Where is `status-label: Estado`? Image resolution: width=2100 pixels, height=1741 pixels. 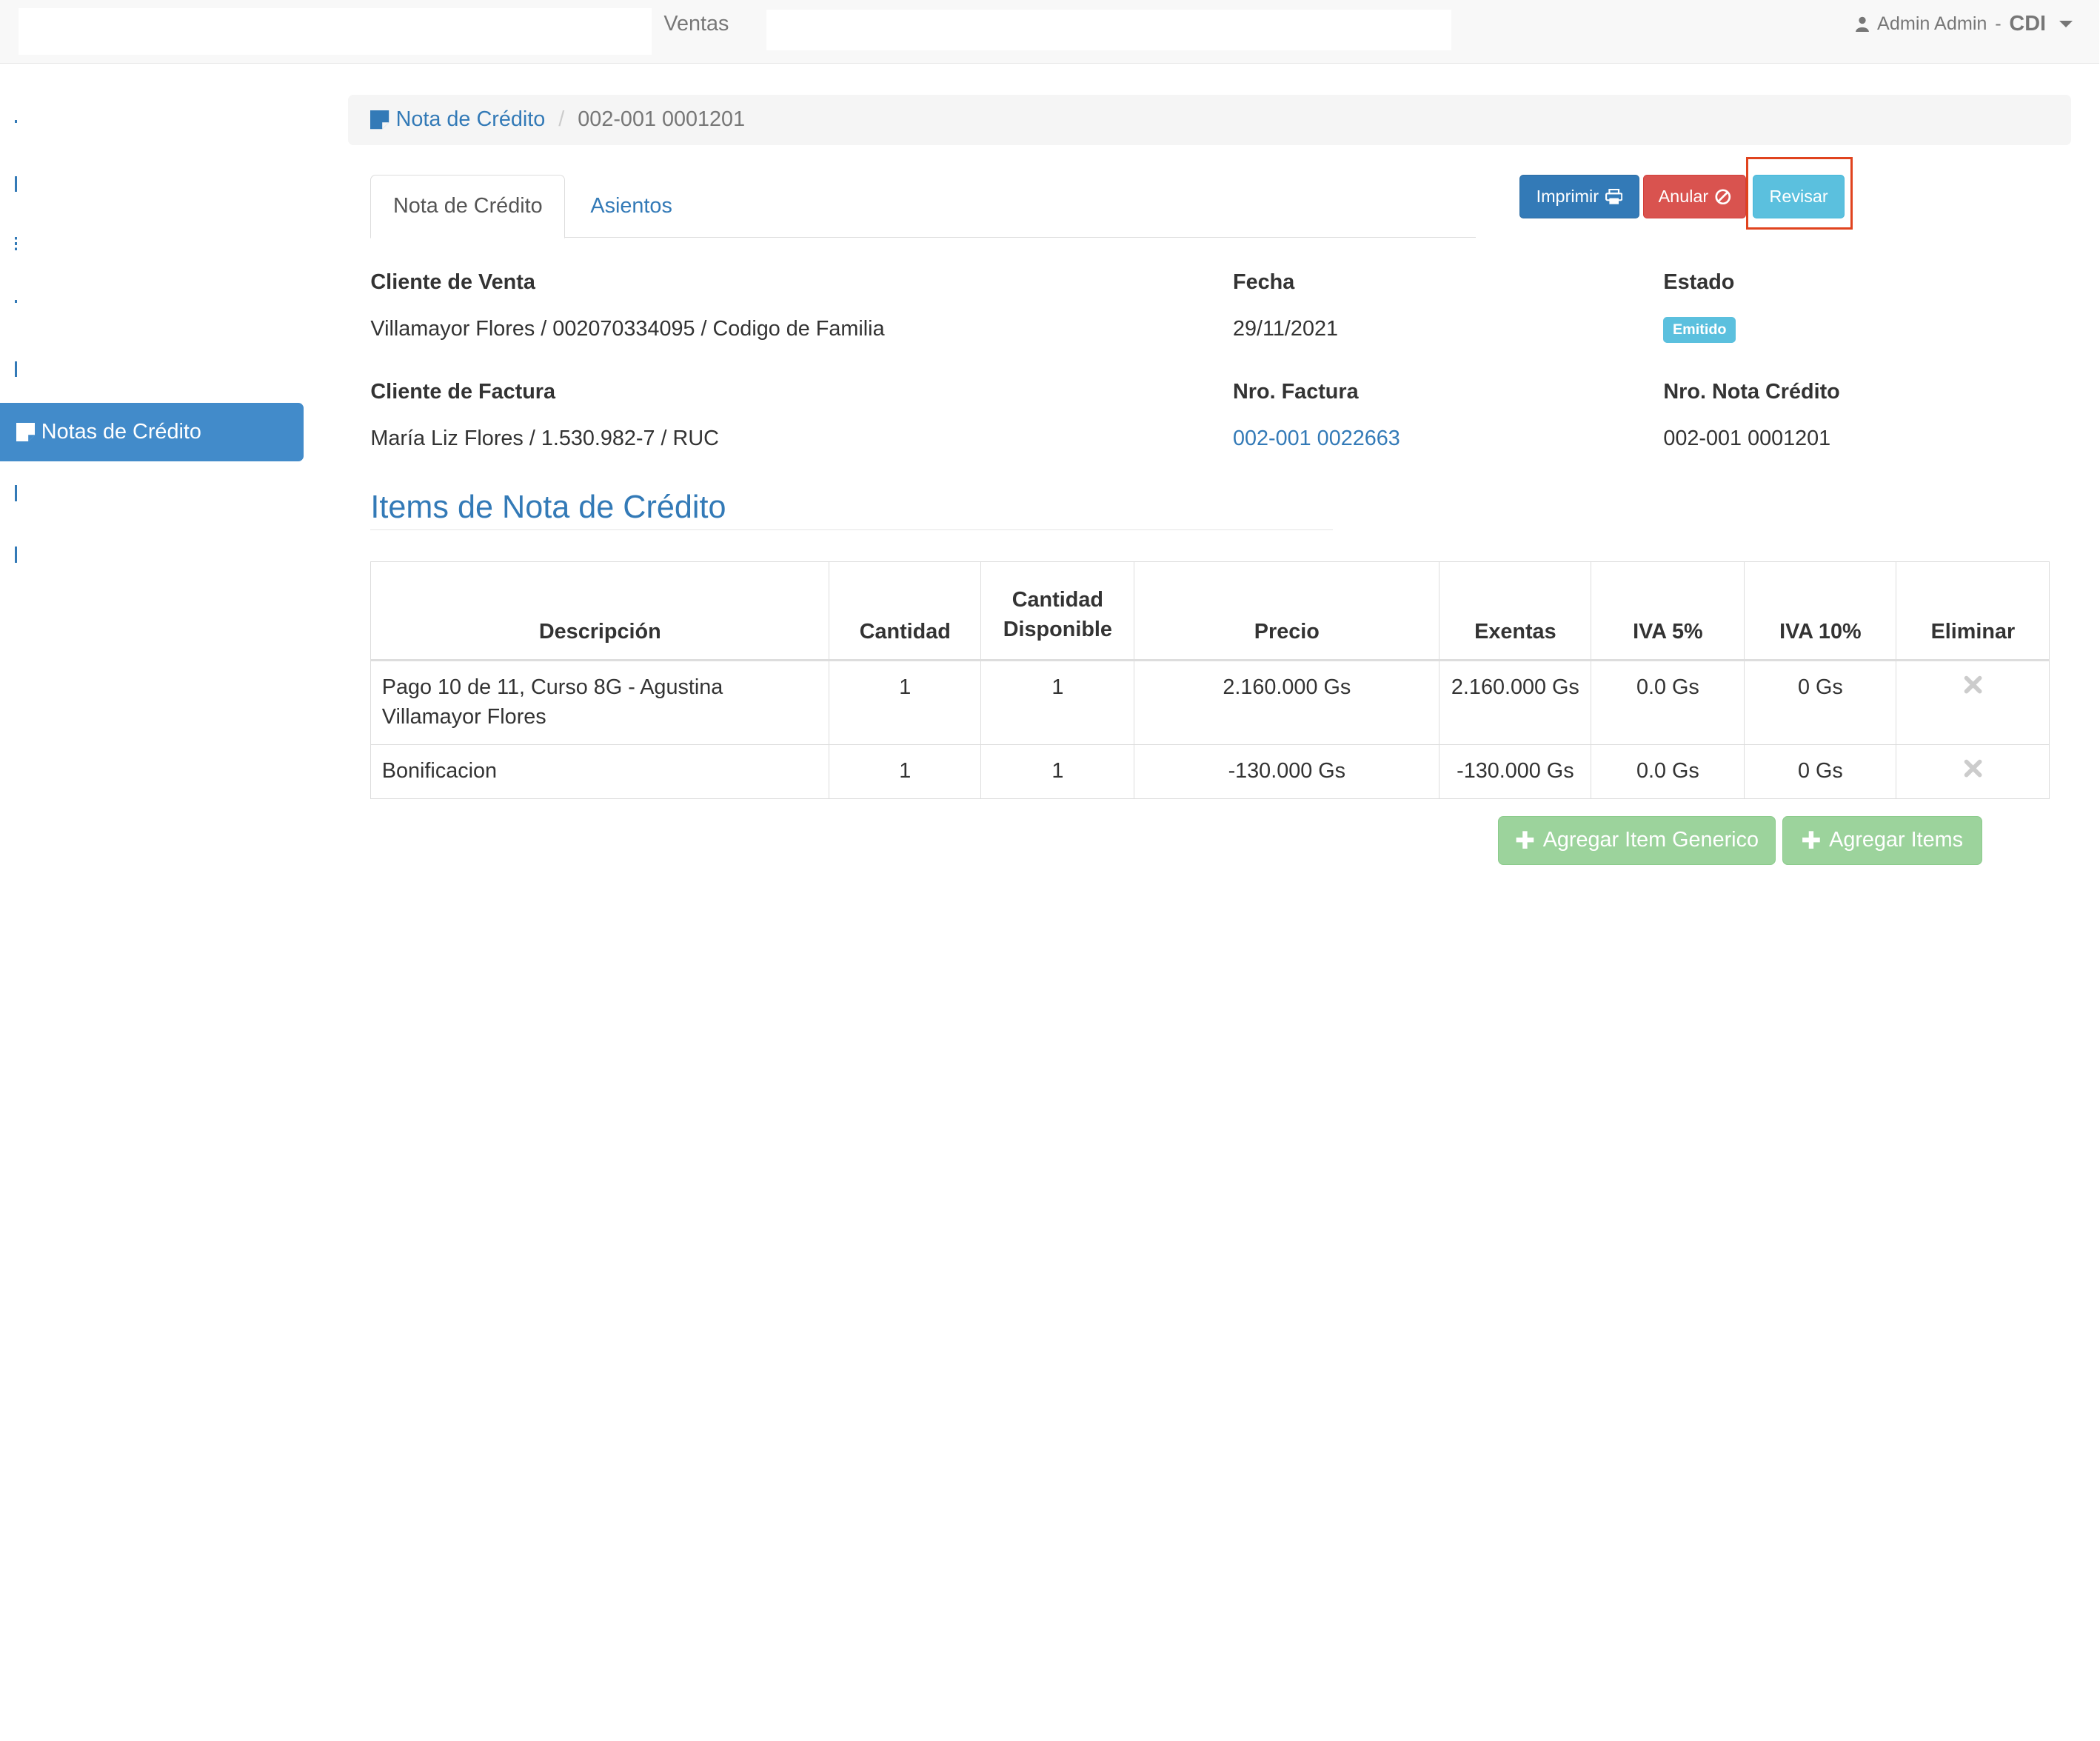 status-label: Estado is located at coordinates (1699, 282).